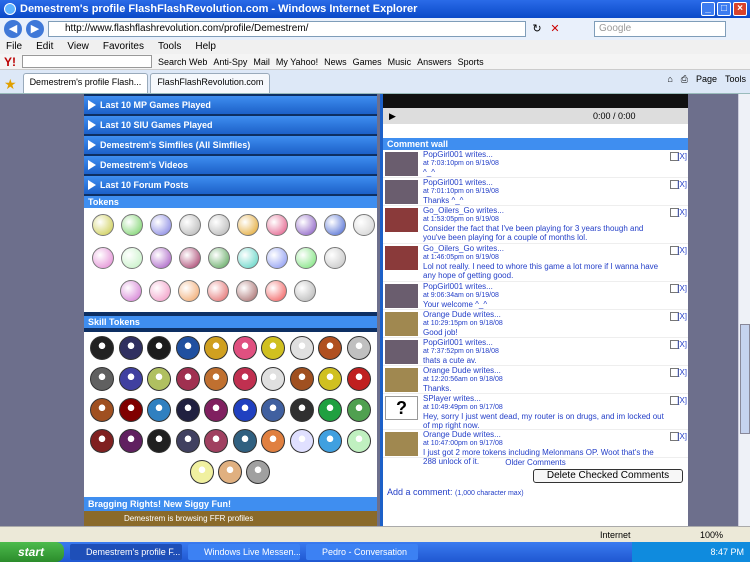 Image resolution: width=750 pixels, height=562 pixels. Describe the element at coordinates (230, 518) in the screenshot. I see `siggy-banner: Demestrem is browsing FFR profiles` at that location.